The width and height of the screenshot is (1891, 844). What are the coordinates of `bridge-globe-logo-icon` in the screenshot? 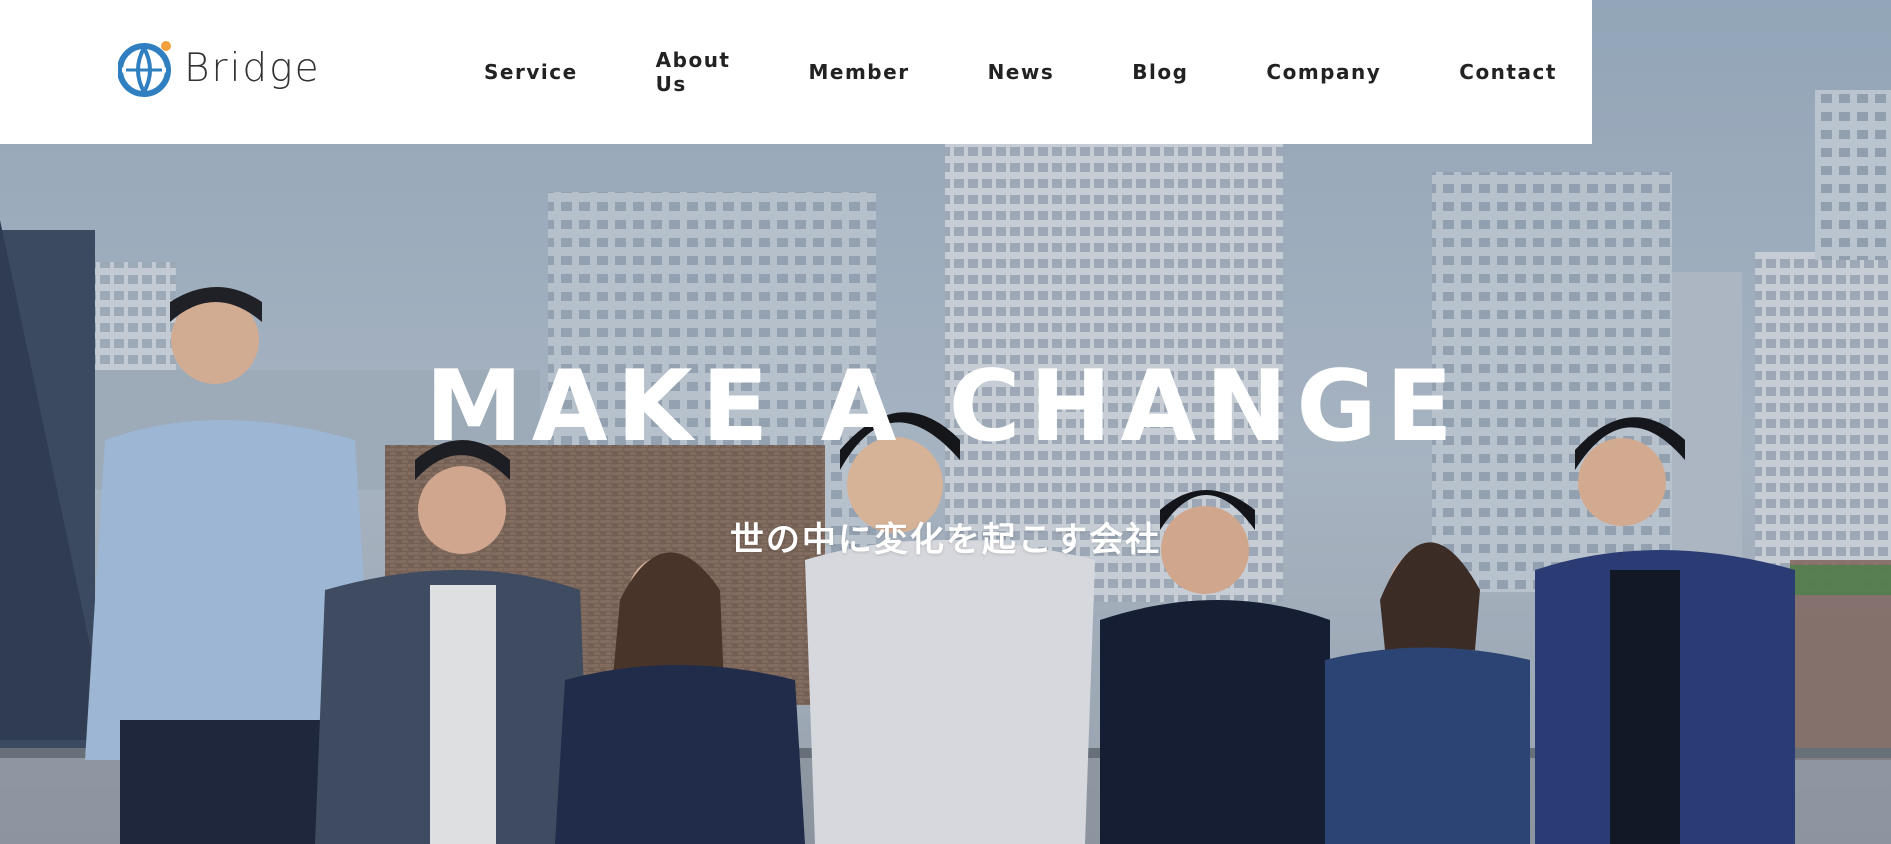 It's located at (144, 69).